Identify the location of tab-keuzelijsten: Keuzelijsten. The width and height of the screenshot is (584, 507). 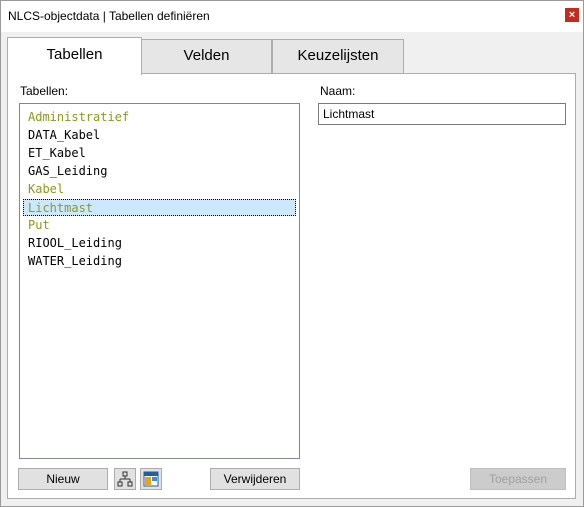
(338, 56).